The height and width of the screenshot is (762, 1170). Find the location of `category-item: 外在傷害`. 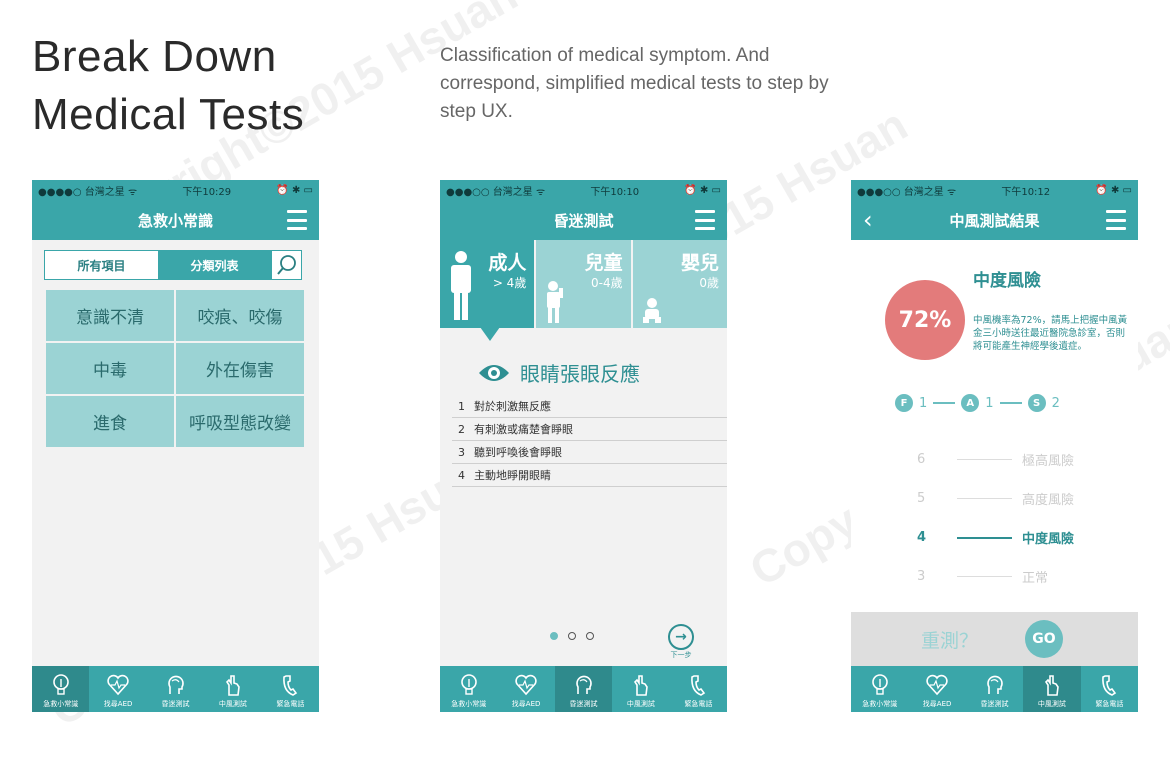

category-item: 外在傷害 is located at coordinates (240, 368).